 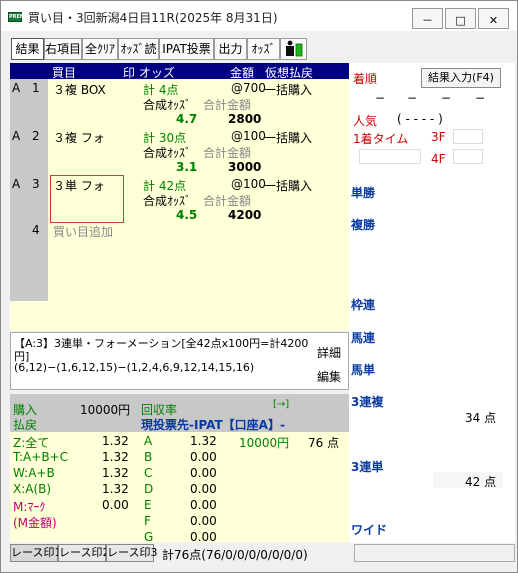 I want to click on status-bar: レース印1 レース印2 レース印3 計76点(76/0/0/0/0/0/0/0), so click(x=262, y=553).